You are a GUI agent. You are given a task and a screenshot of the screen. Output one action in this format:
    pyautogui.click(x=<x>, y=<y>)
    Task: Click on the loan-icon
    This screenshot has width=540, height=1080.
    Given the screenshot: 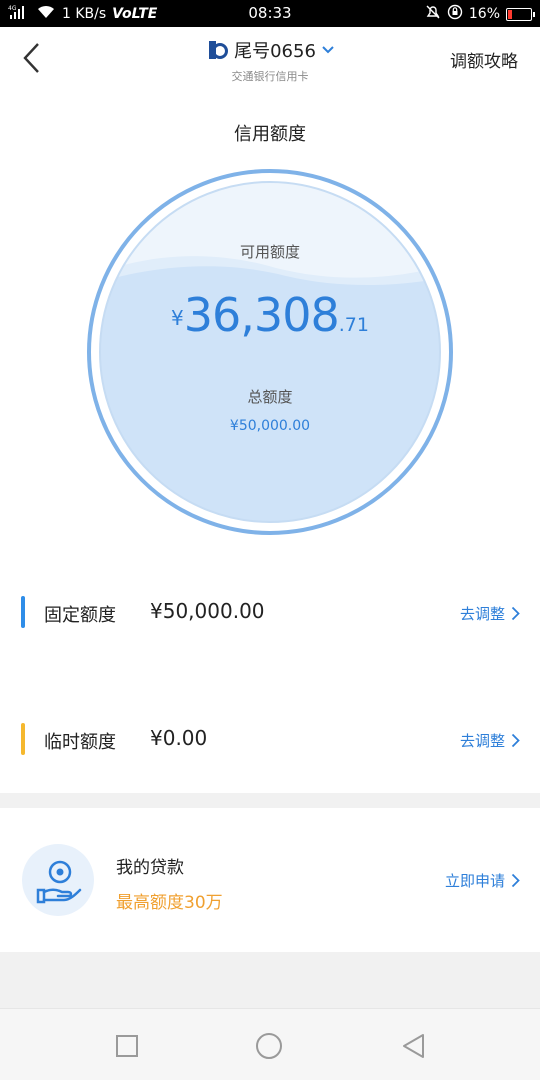 What is the action you would take?
    pyautogui.click(x=58, y=880)
    